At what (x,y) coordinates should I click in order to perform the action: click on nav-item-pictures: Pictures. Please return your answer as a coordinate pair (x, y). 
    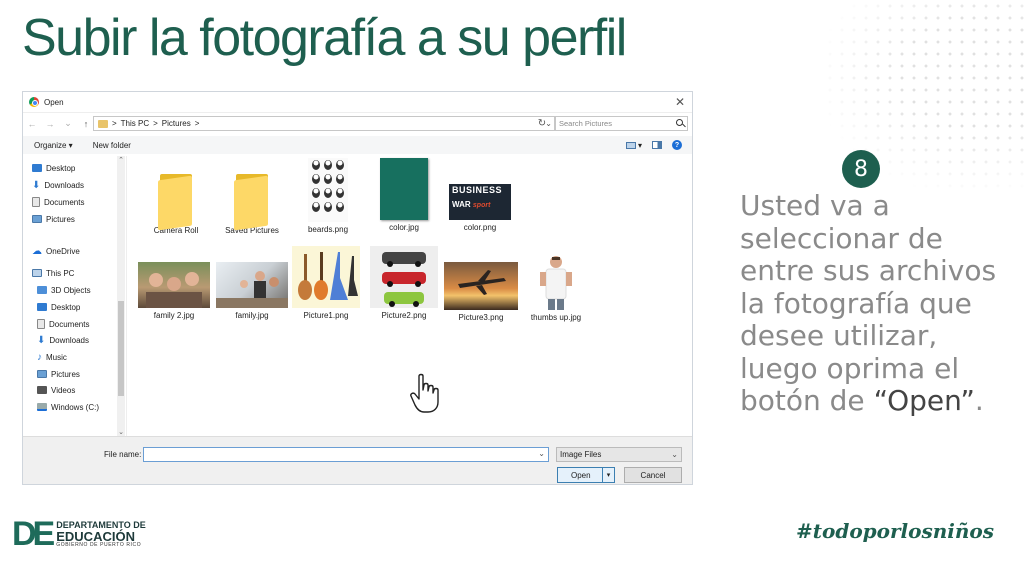
    Looking at the image, I should click on (53, 219).